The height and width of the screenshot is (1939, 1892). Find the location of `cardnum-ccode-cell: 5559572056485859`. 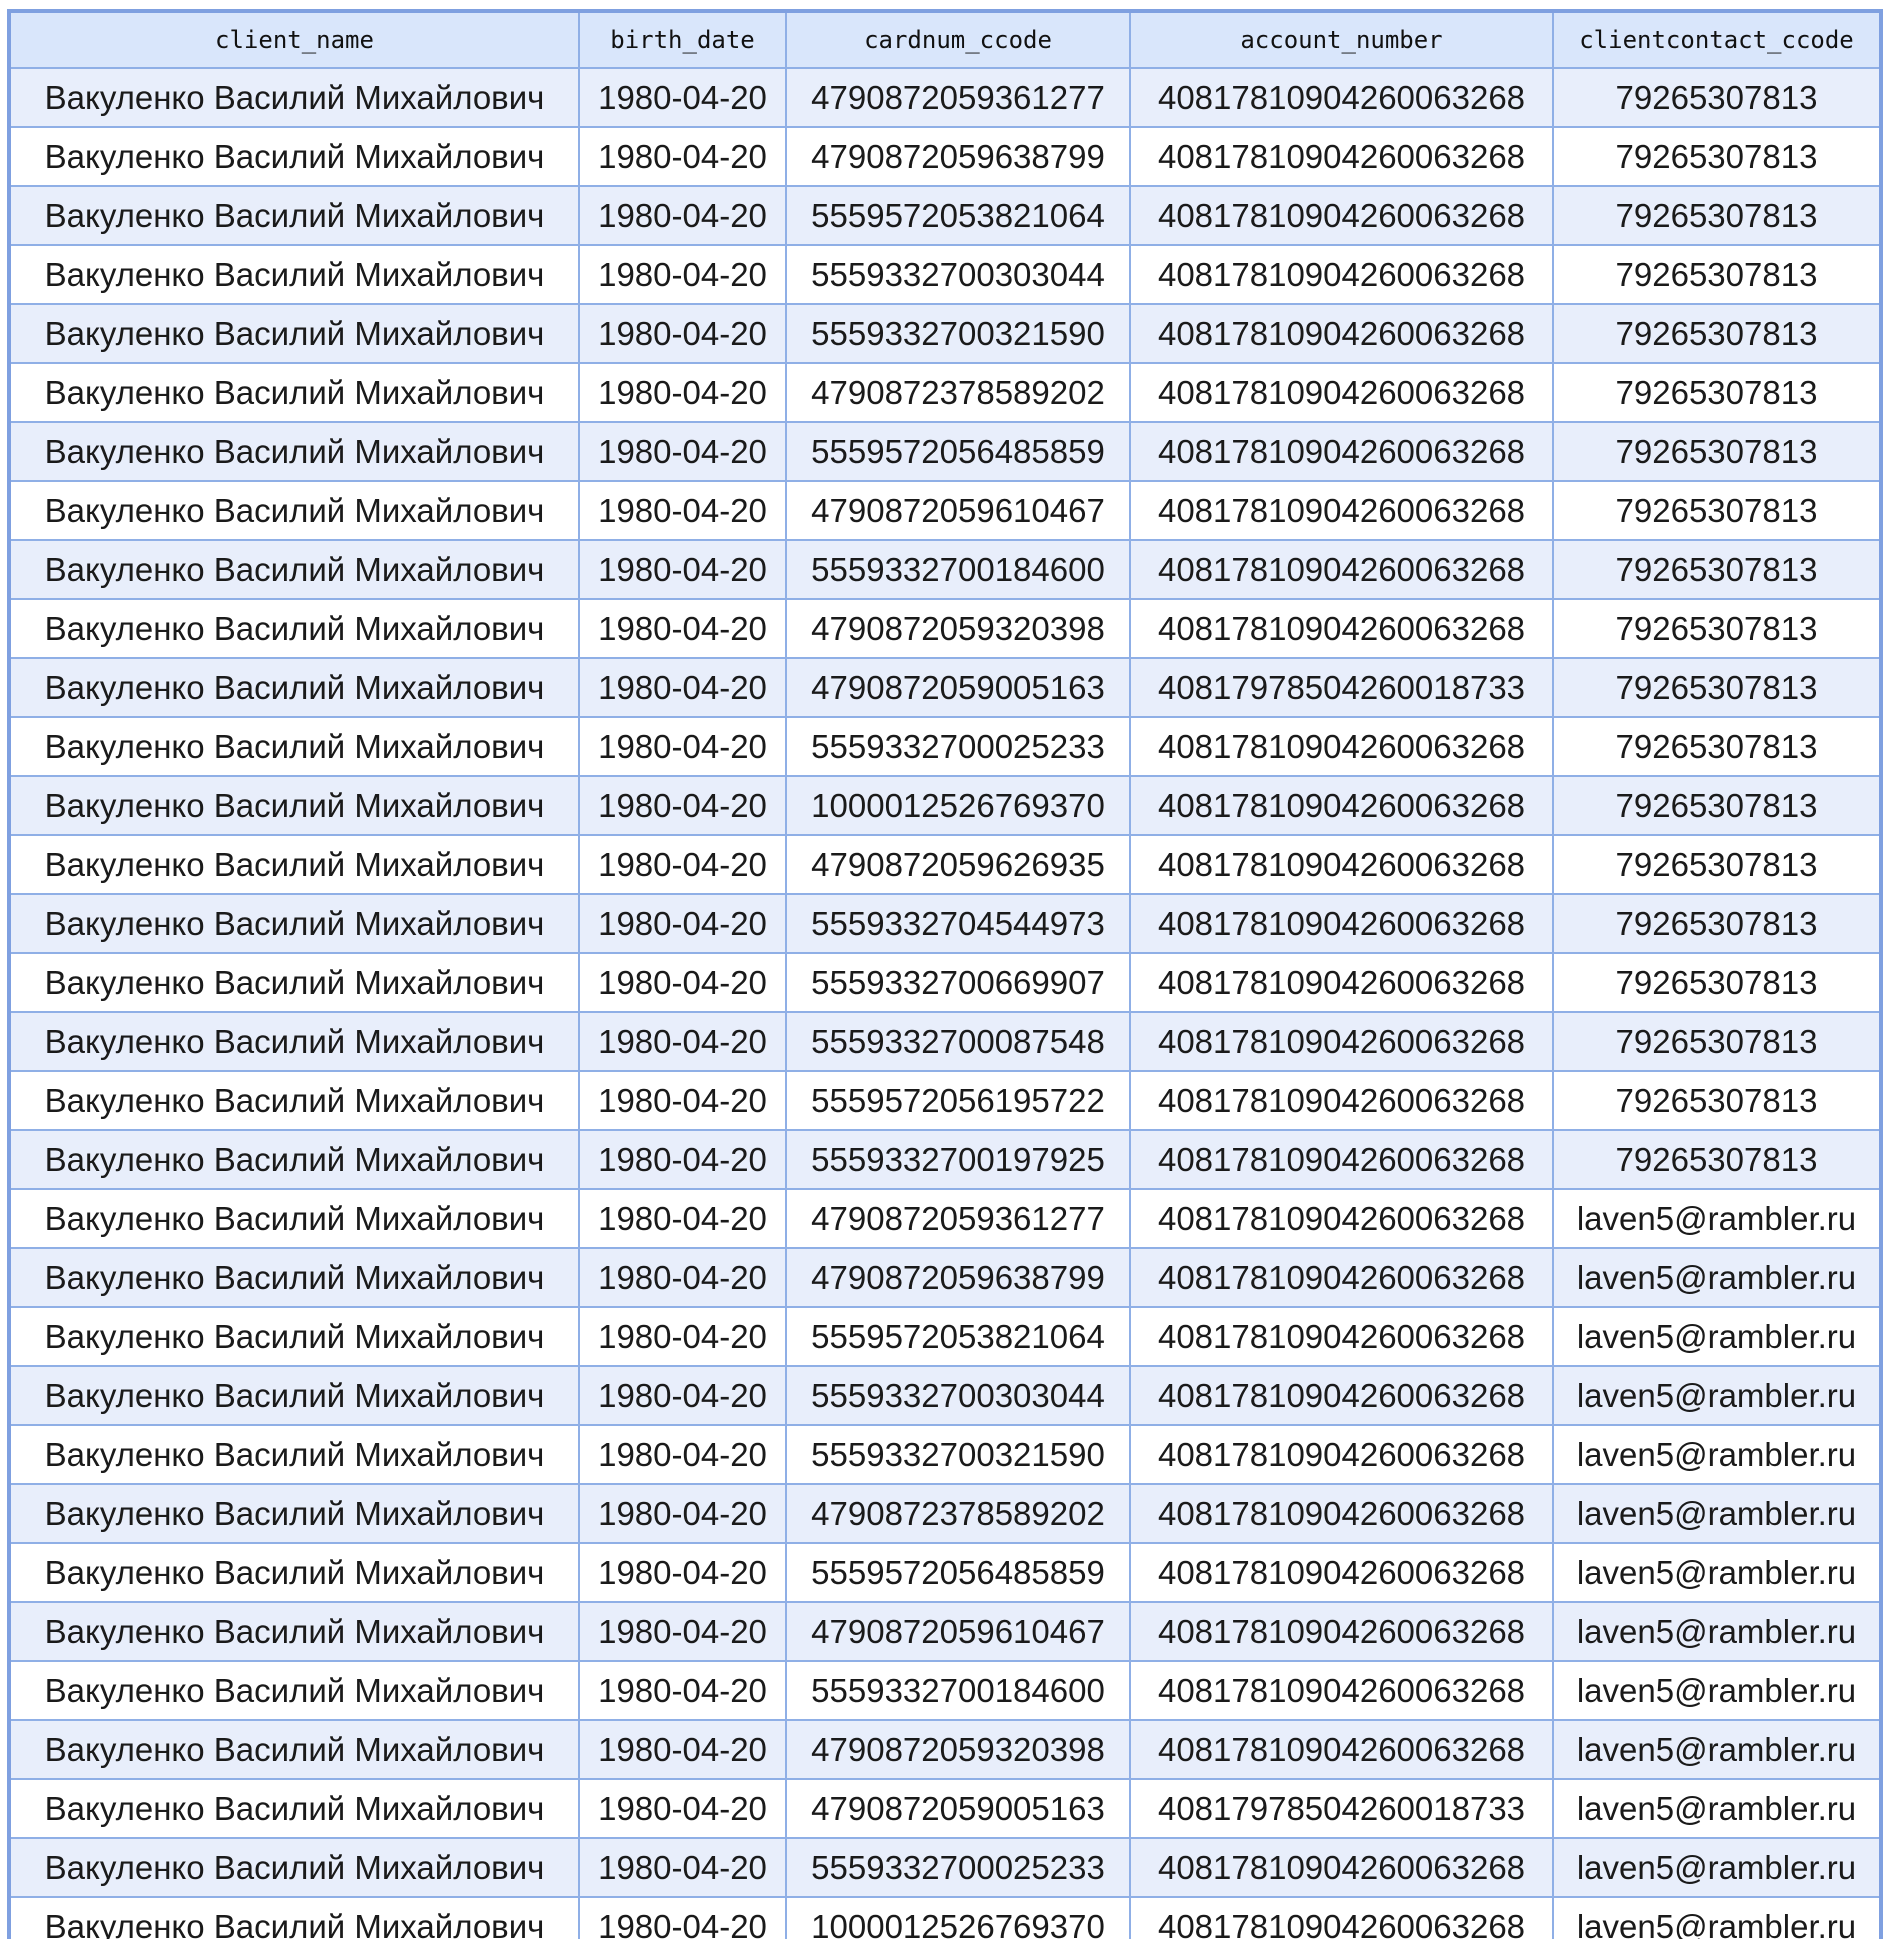

cardnum-ccode-cell: 5559572056485859 is located at coordinates (958, 1572).